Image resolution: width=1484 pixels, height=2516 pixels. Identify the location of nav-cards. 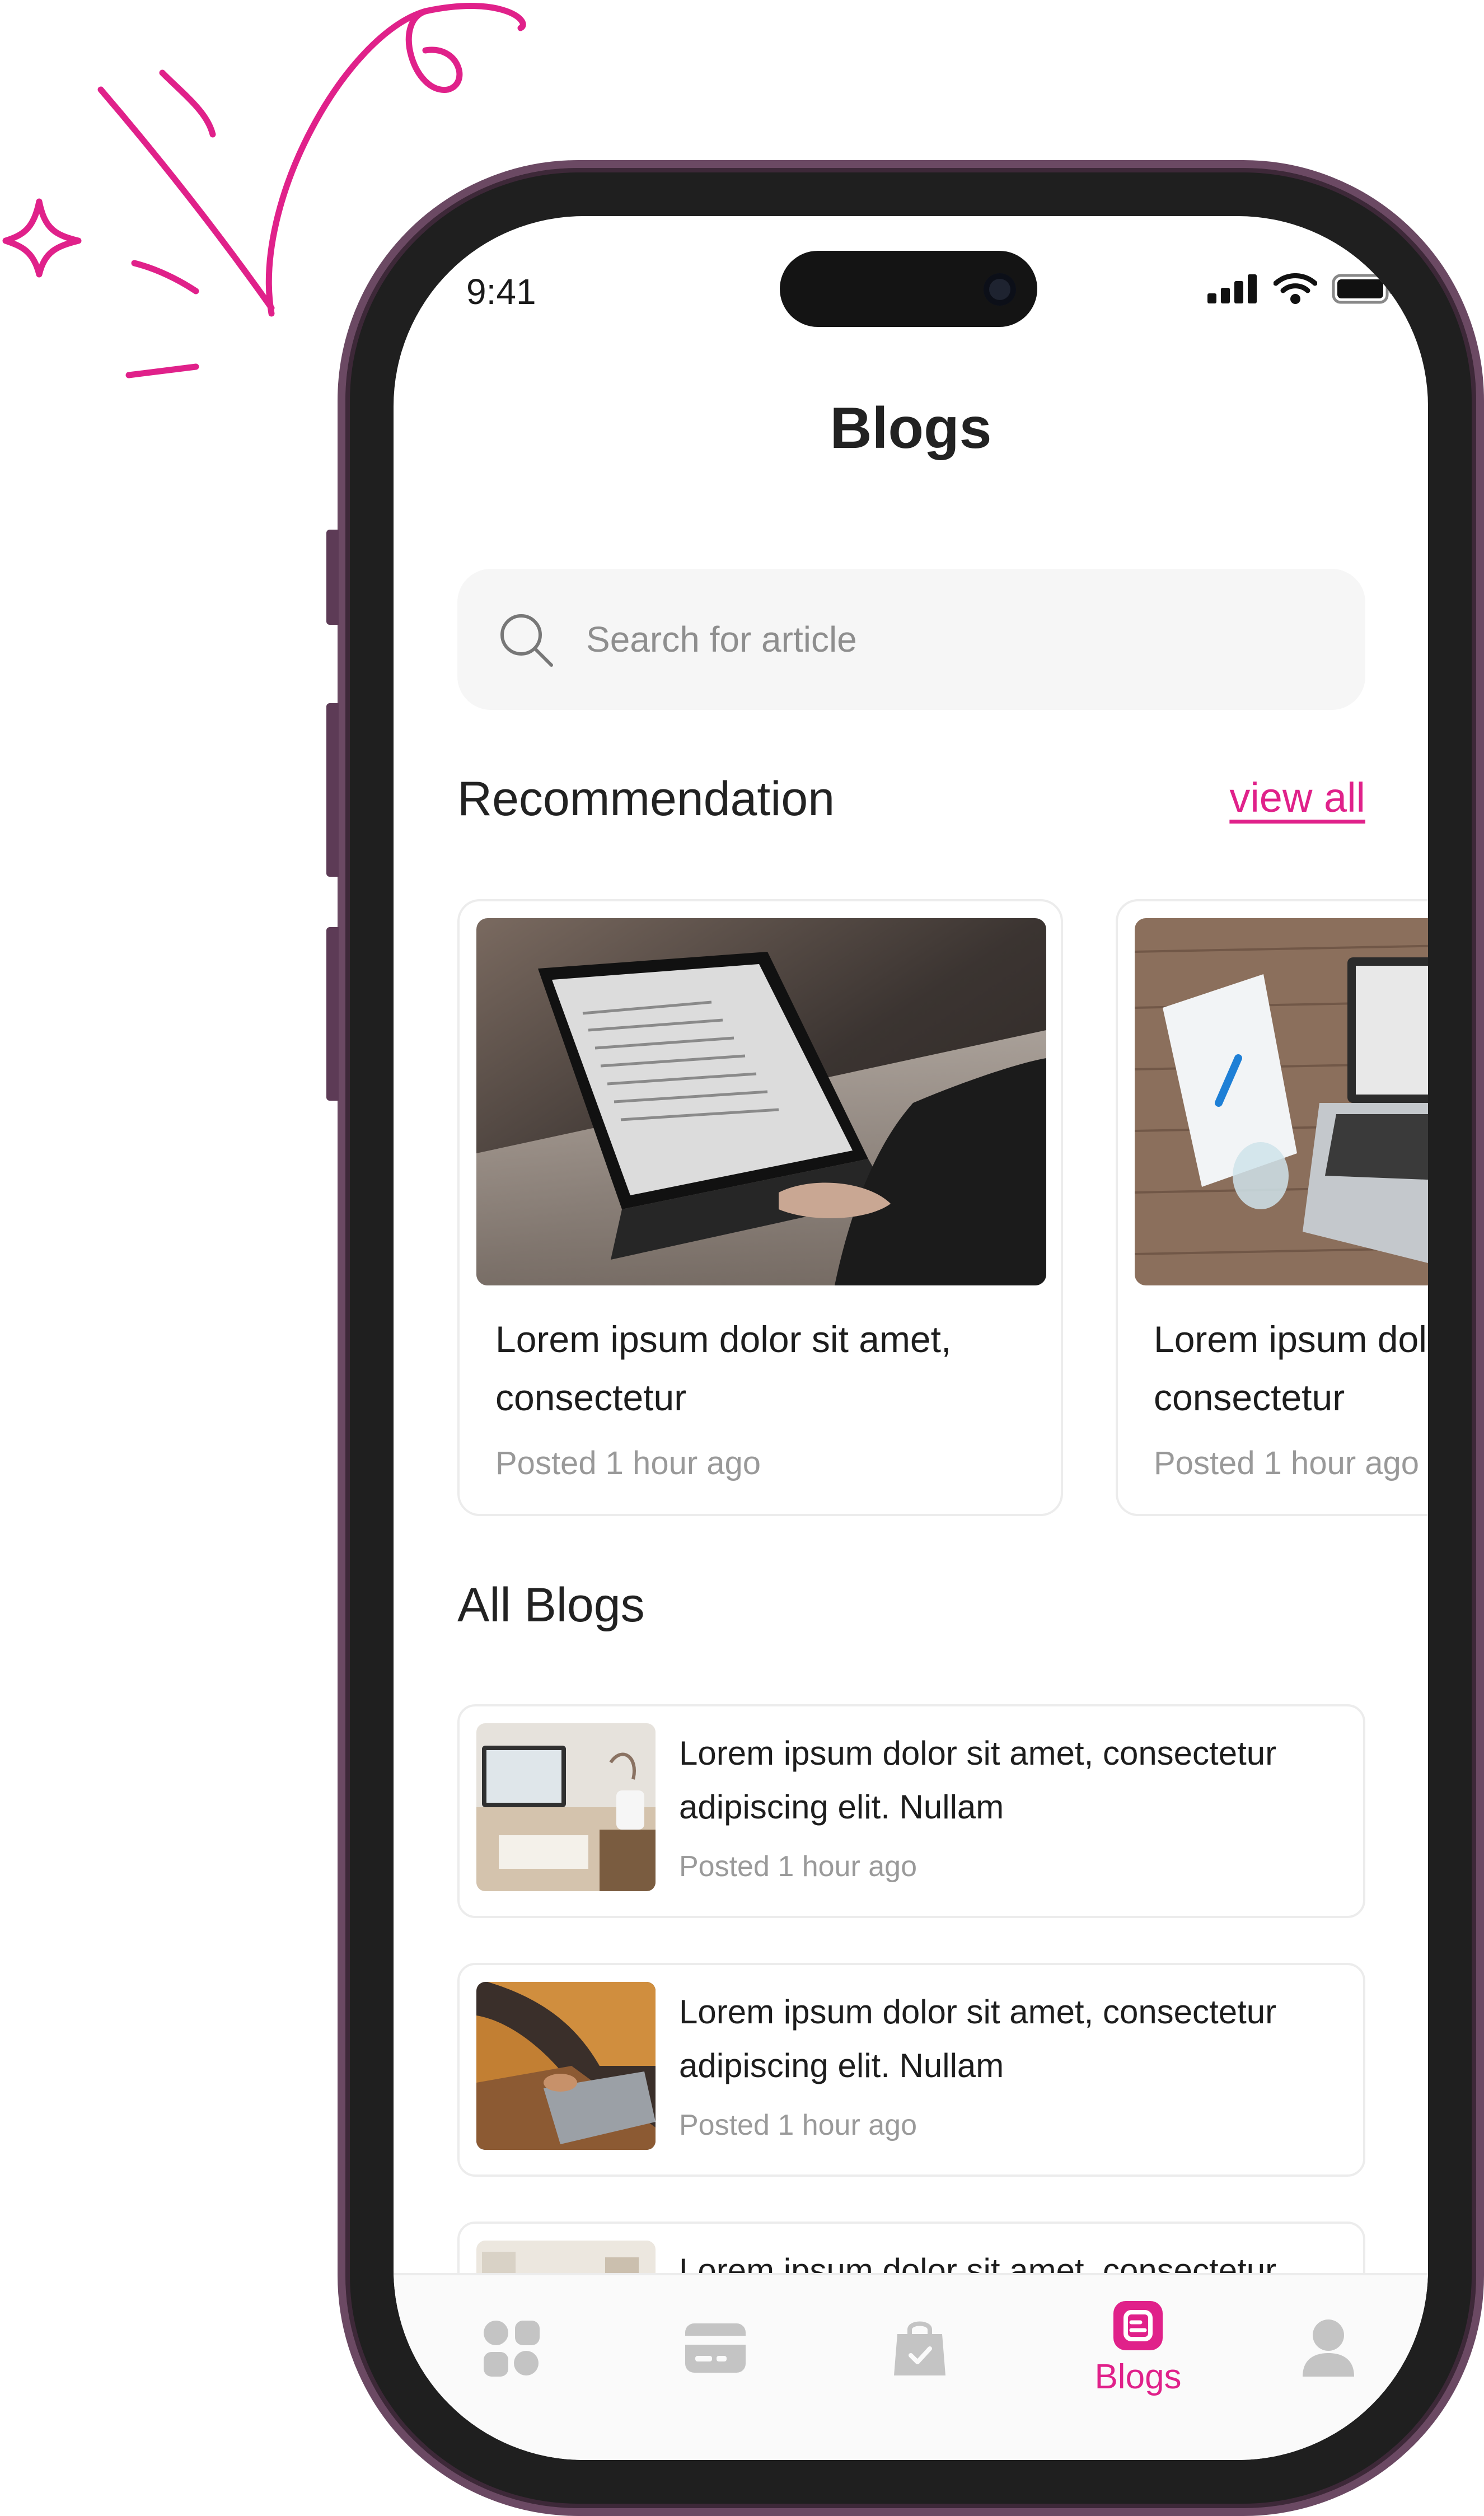
(715, 2348).